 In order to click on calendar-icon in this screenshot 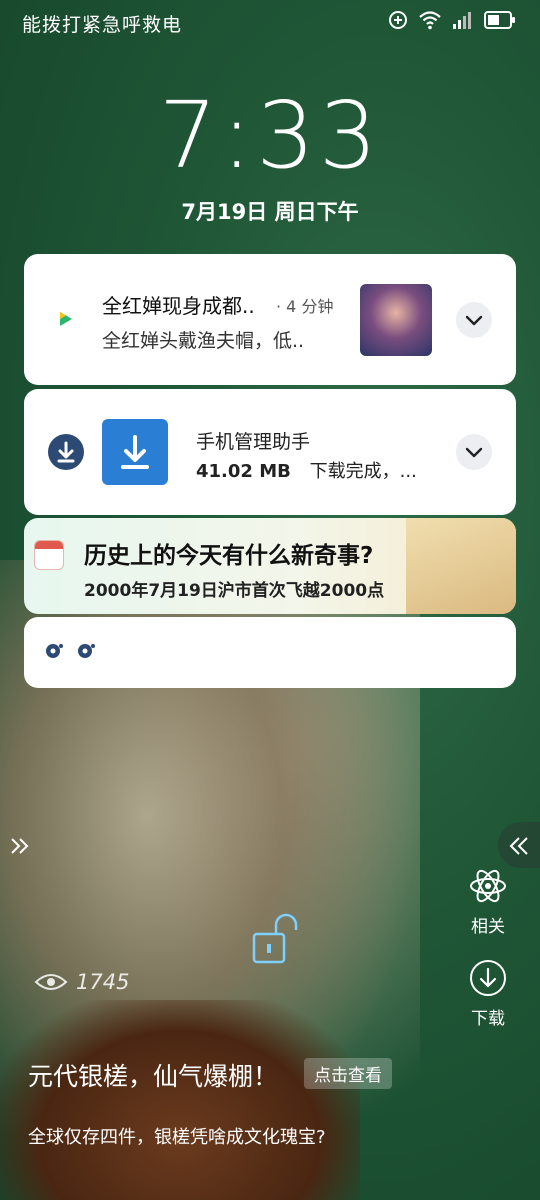, I will do `click(49, 555)`.